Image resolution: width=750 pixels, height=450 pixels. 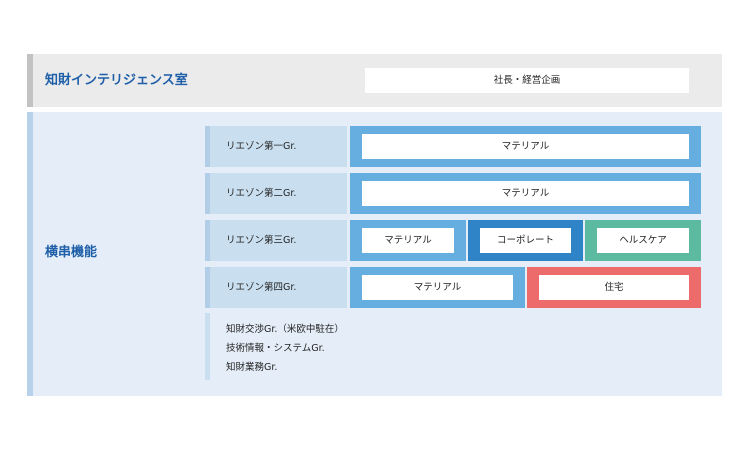 I want to click on group-3-corporate-frame: コーポレート, so click(x=525, y=240).